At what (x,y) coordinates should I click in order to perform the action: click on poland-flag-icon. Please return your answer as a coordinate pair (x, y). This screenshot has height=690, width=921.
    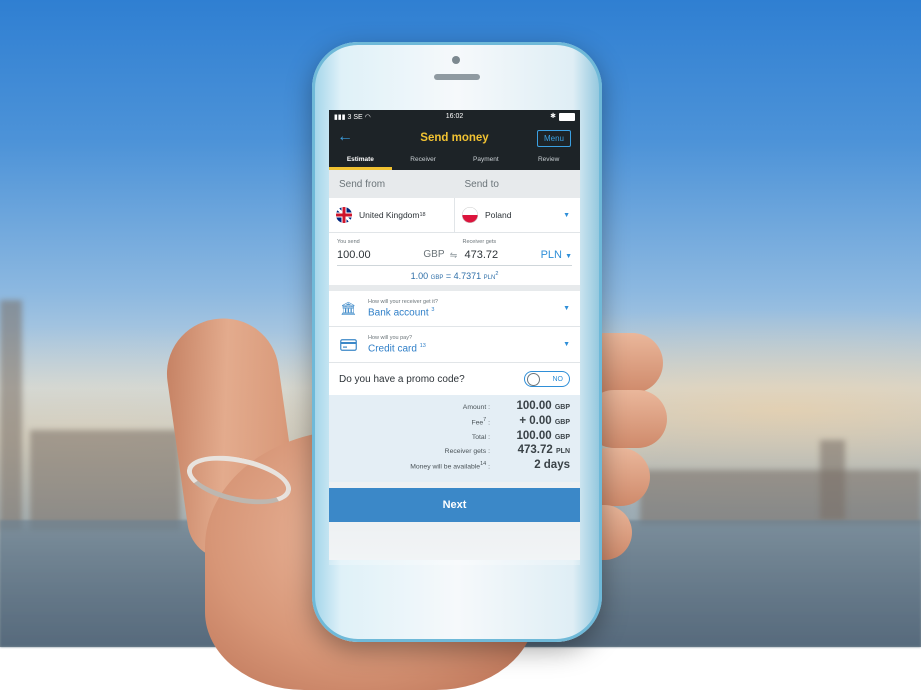
    Looking at the image, I should click on (470, 215).